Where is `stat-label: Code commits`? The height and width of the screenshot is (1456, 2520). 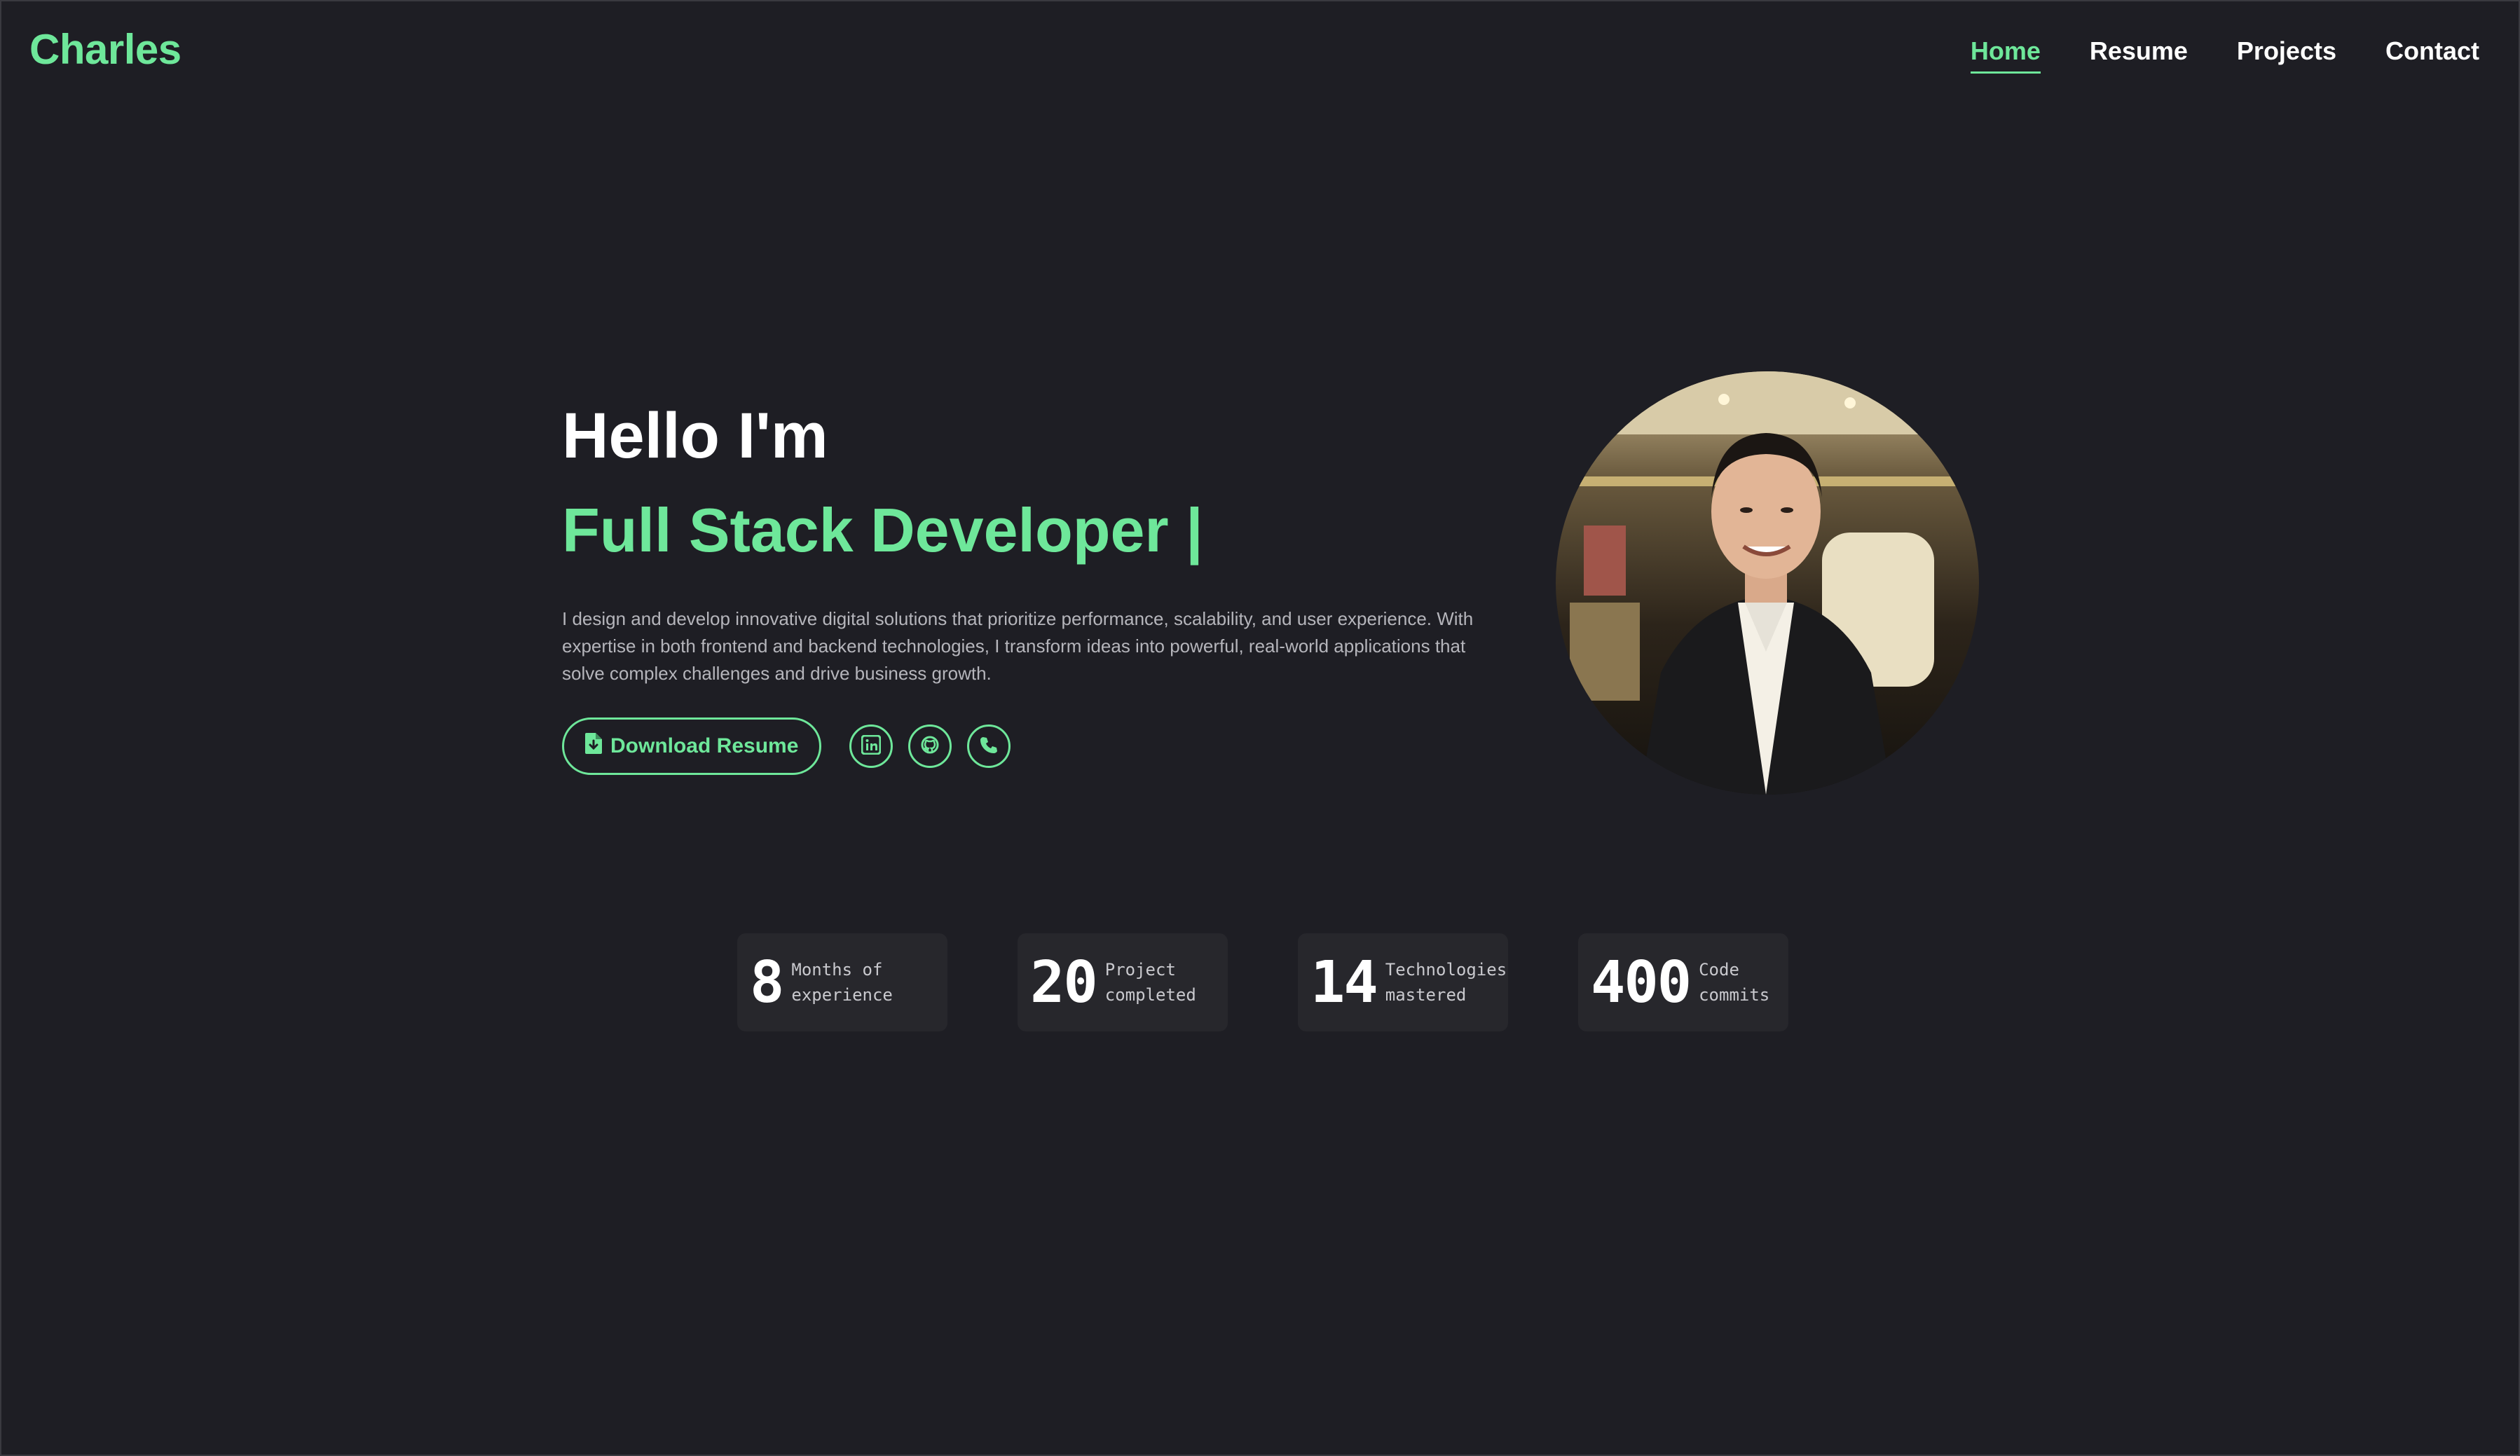
stat-label: Code commits is located at coordinates (1734, 982).